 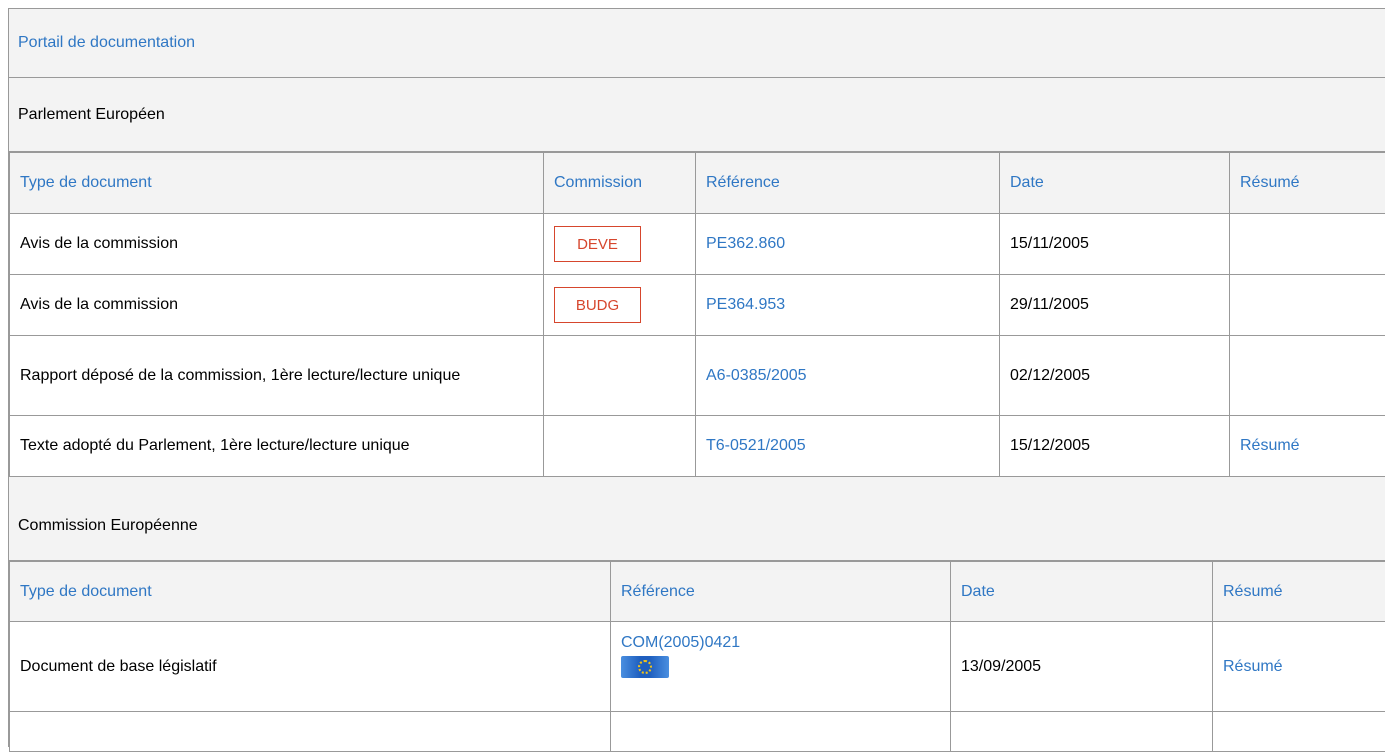 I want to click on ep-row-date: 29/11/2005, so click(x=1115, y=305).